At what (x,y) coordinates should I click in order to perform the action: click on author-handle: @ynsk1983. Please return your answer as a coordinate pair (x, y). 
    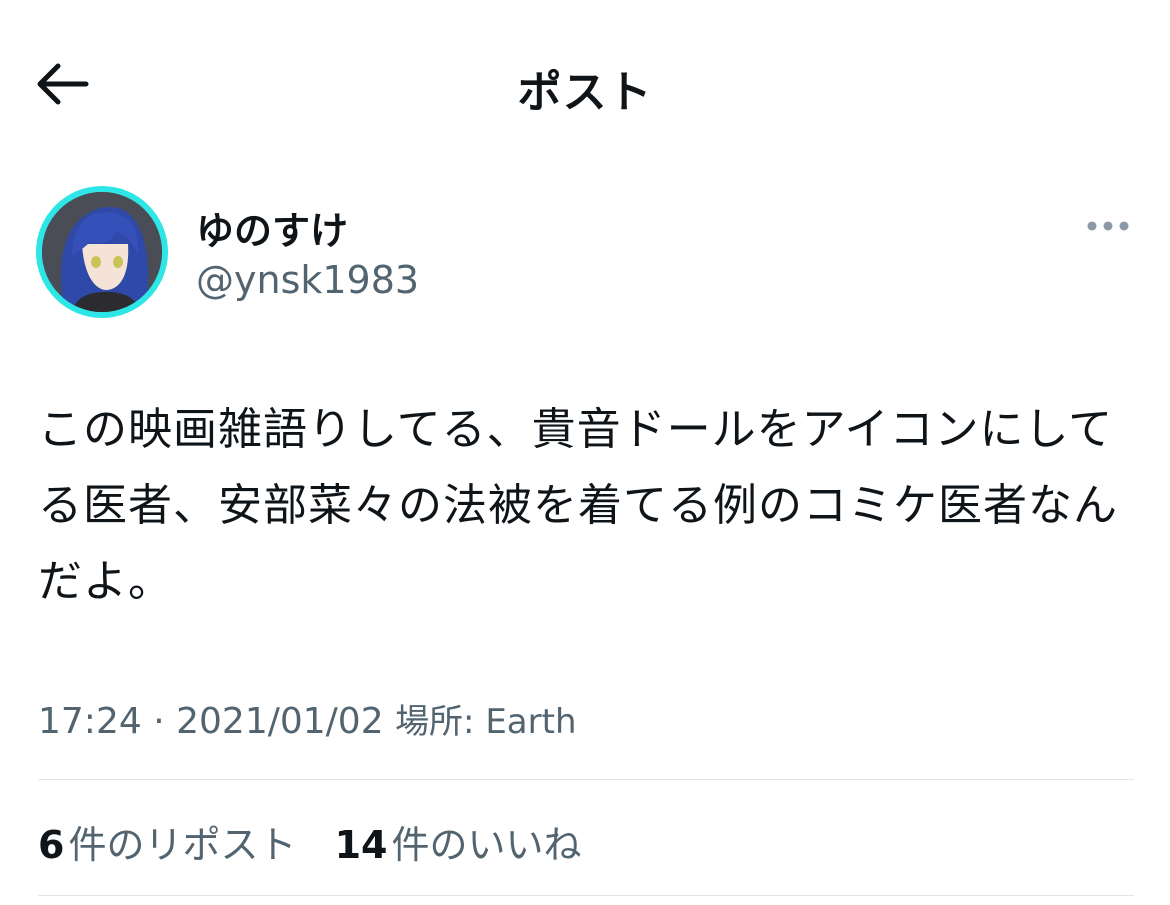
    Looking at the image, I should click on (307, 280).